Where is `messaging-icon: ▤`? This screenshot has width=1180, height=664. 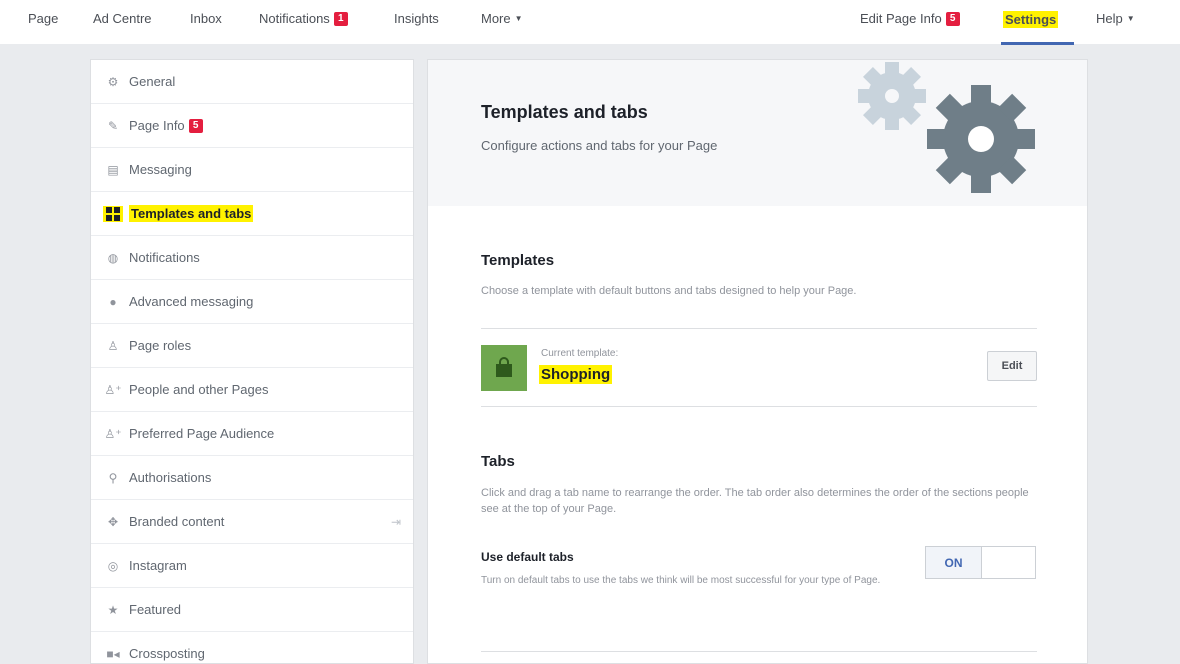
messaging-icon: ▤ is located at coordinates (113, 169).